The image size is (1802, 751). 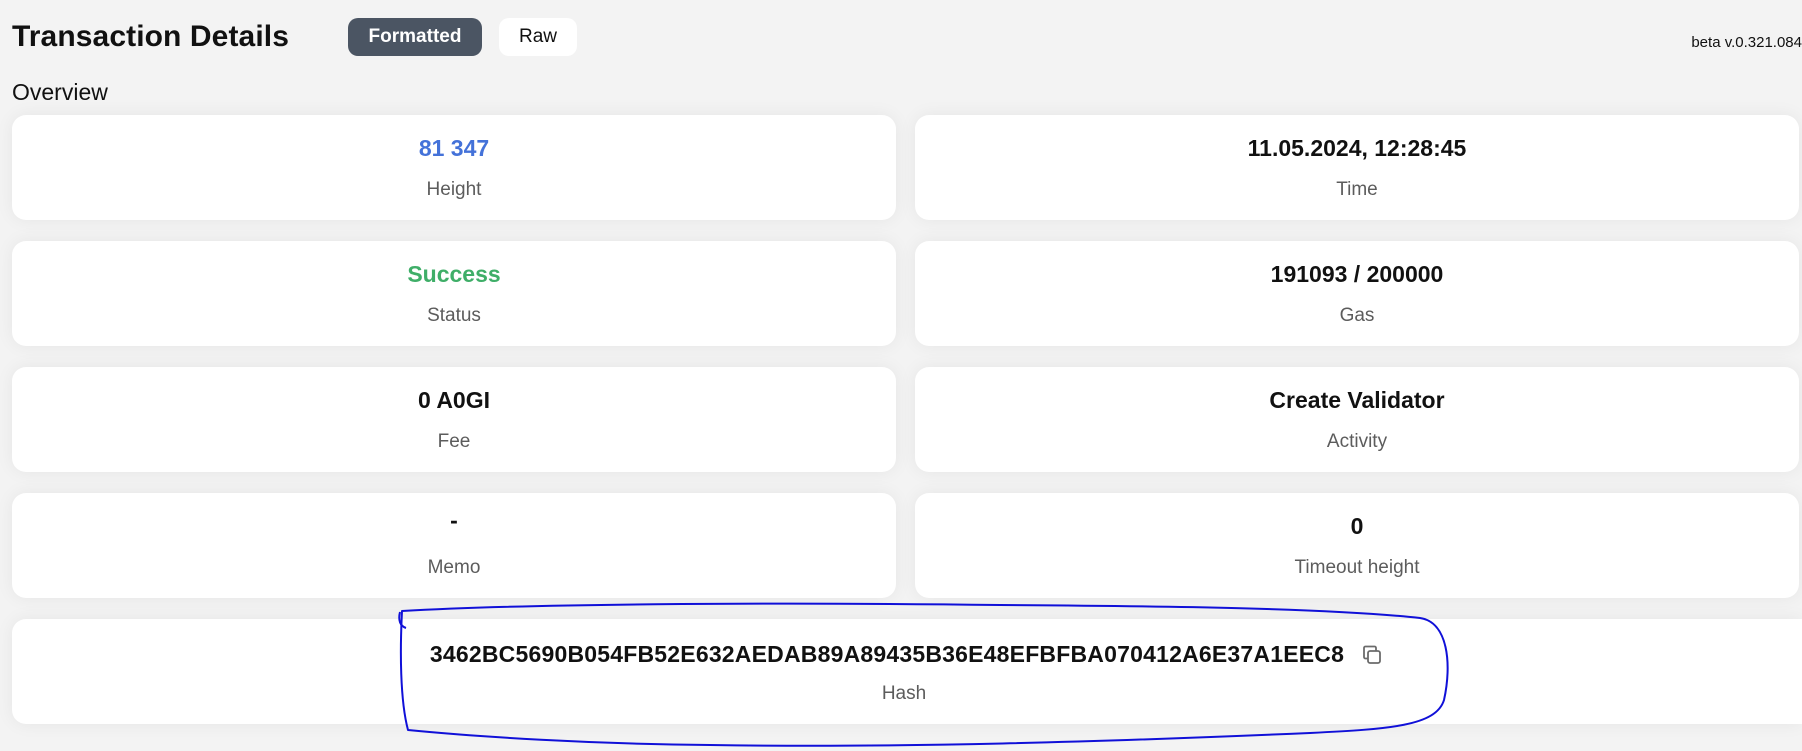 What do you see at coordinates (454, 315) in the screenshot?
I see `status-label: Status` at bounding box center [454, 315].